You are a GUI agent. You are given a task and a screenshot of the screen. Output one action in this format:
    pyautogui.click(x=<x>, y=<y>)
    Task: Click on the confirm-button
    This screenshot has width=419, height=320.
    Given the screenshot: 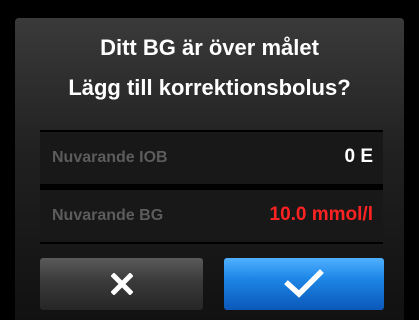 What is the action you would take?
    pyautogui.click(x=304, y=284)
    